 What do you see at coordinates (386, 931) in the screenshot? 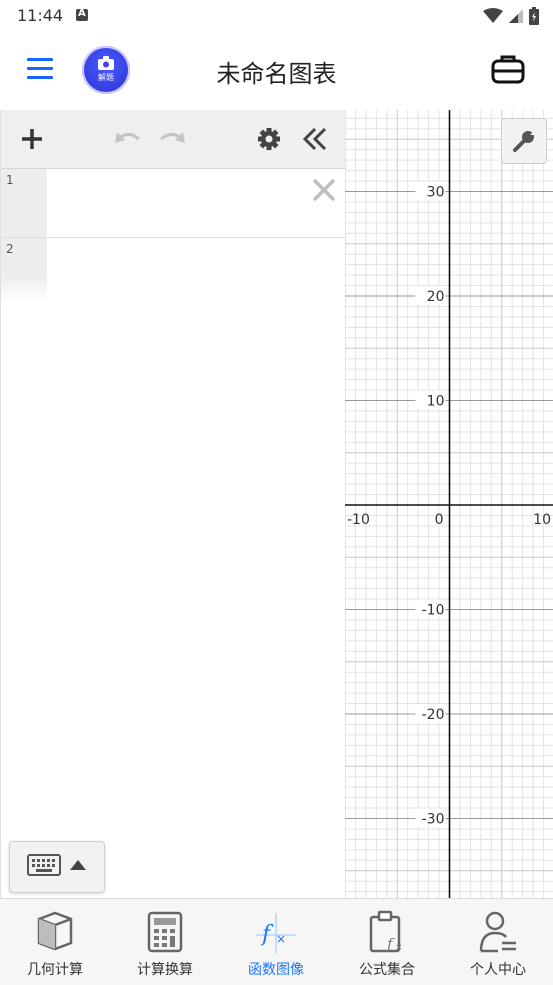
I see `formula-clipboard-icon: f ×` at bounding box center [386, 931].